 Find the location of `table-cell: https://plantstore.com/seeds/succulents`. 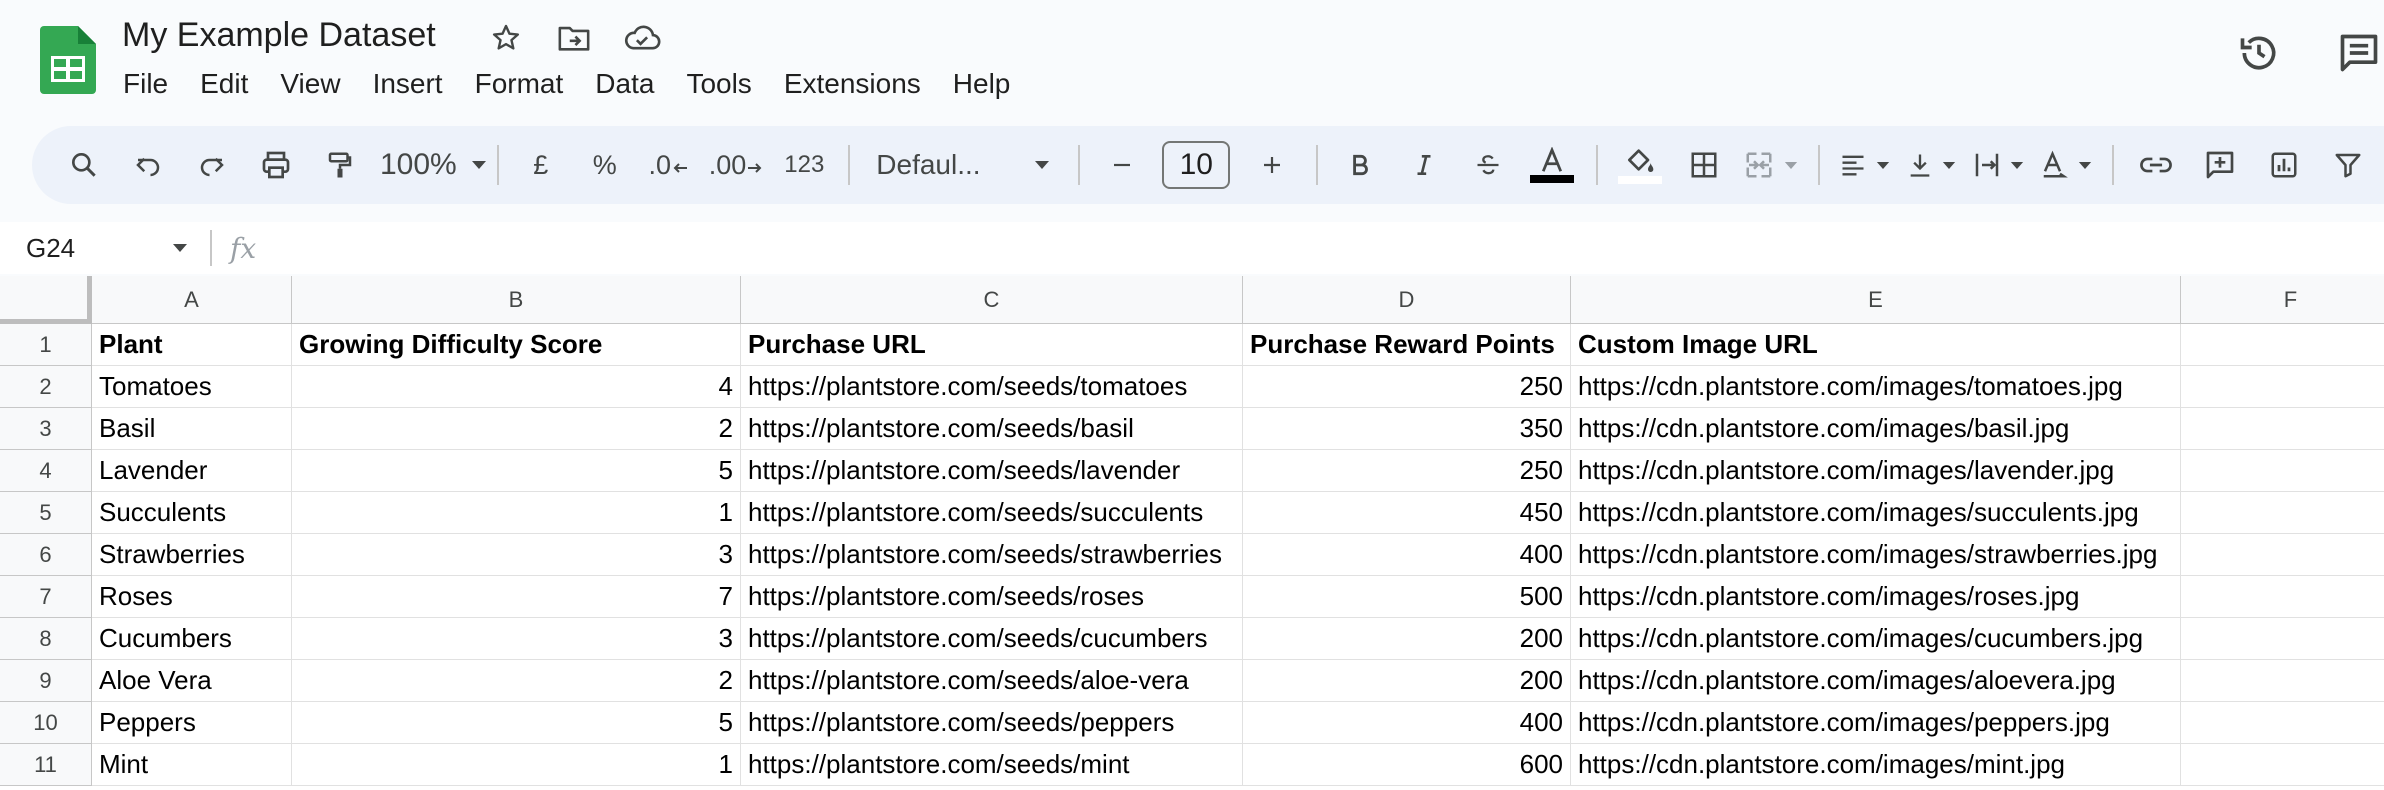

table-cell: https://plantstore.com/seeds/succulents is located at coordinates (992, 513).